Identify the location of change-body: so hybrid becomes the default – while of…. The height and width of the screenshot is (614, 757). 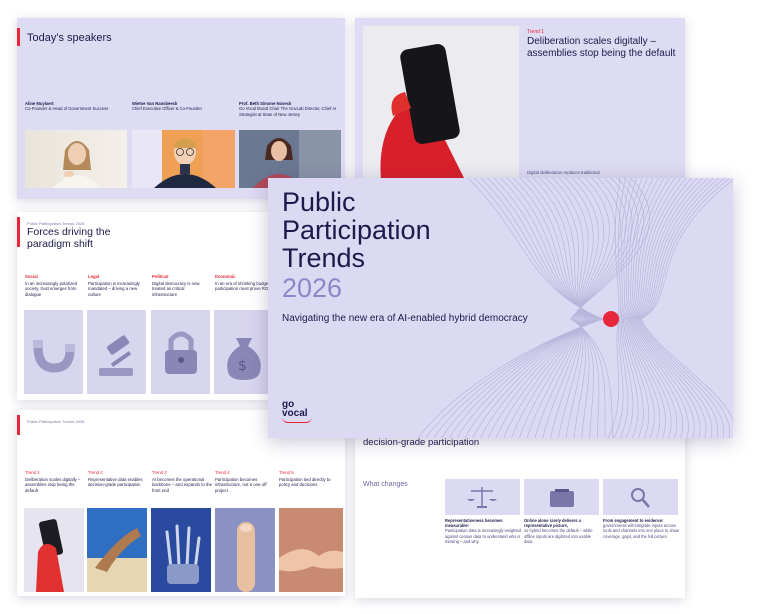
(558, 536).